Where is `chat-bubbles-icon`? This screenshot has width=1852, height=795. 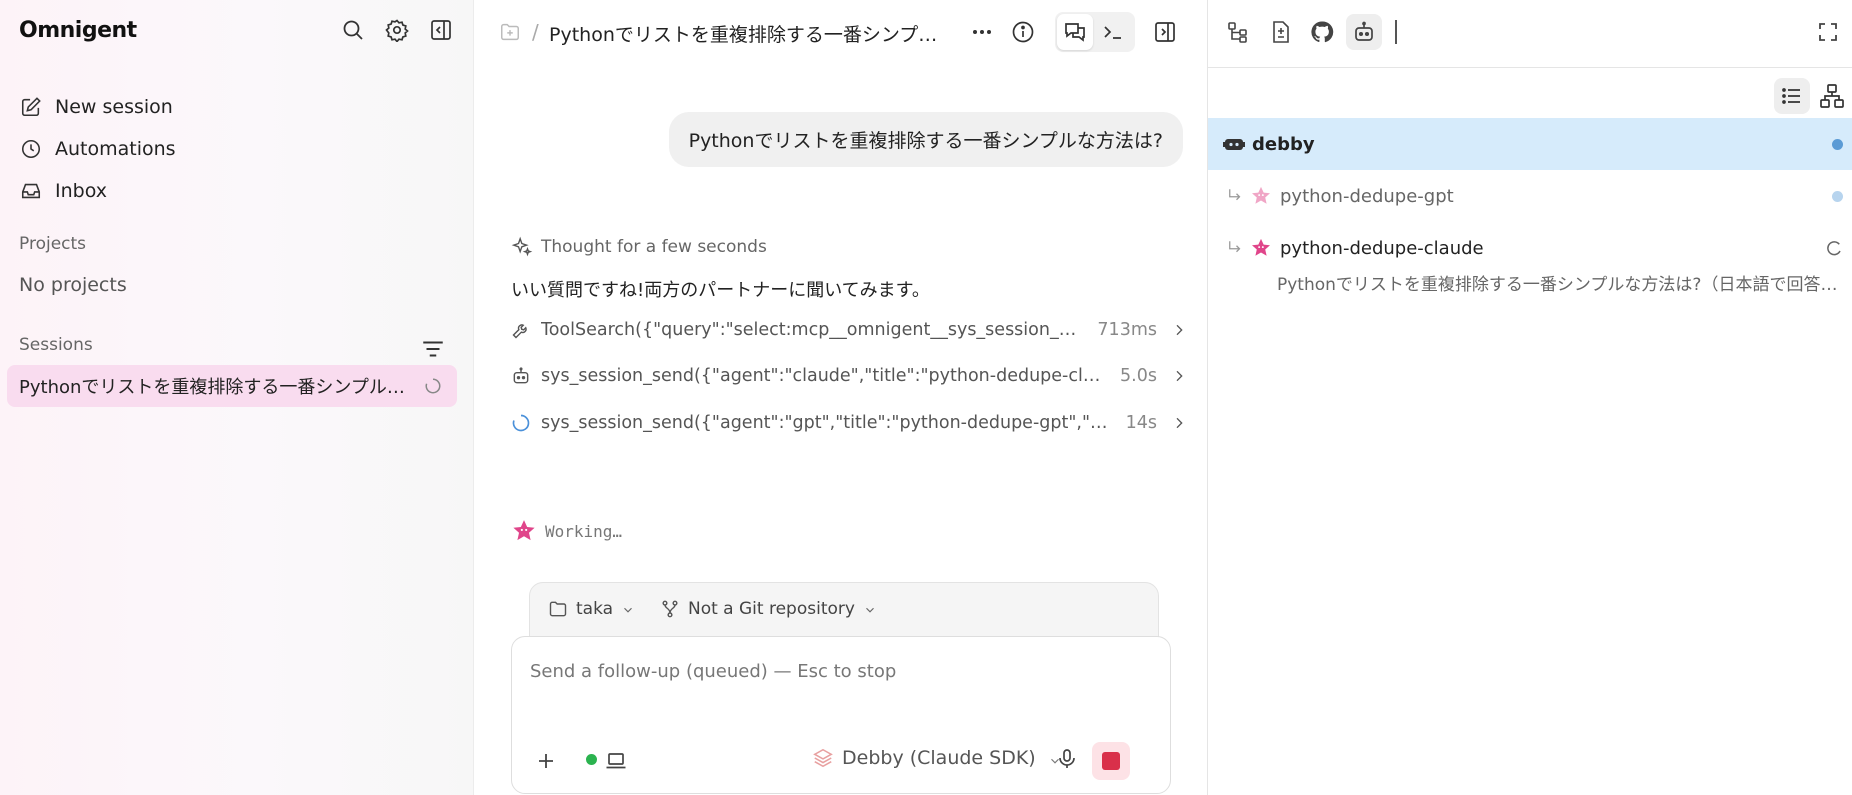
chat-bubbles-icon is located at coordinates (1075, 32).